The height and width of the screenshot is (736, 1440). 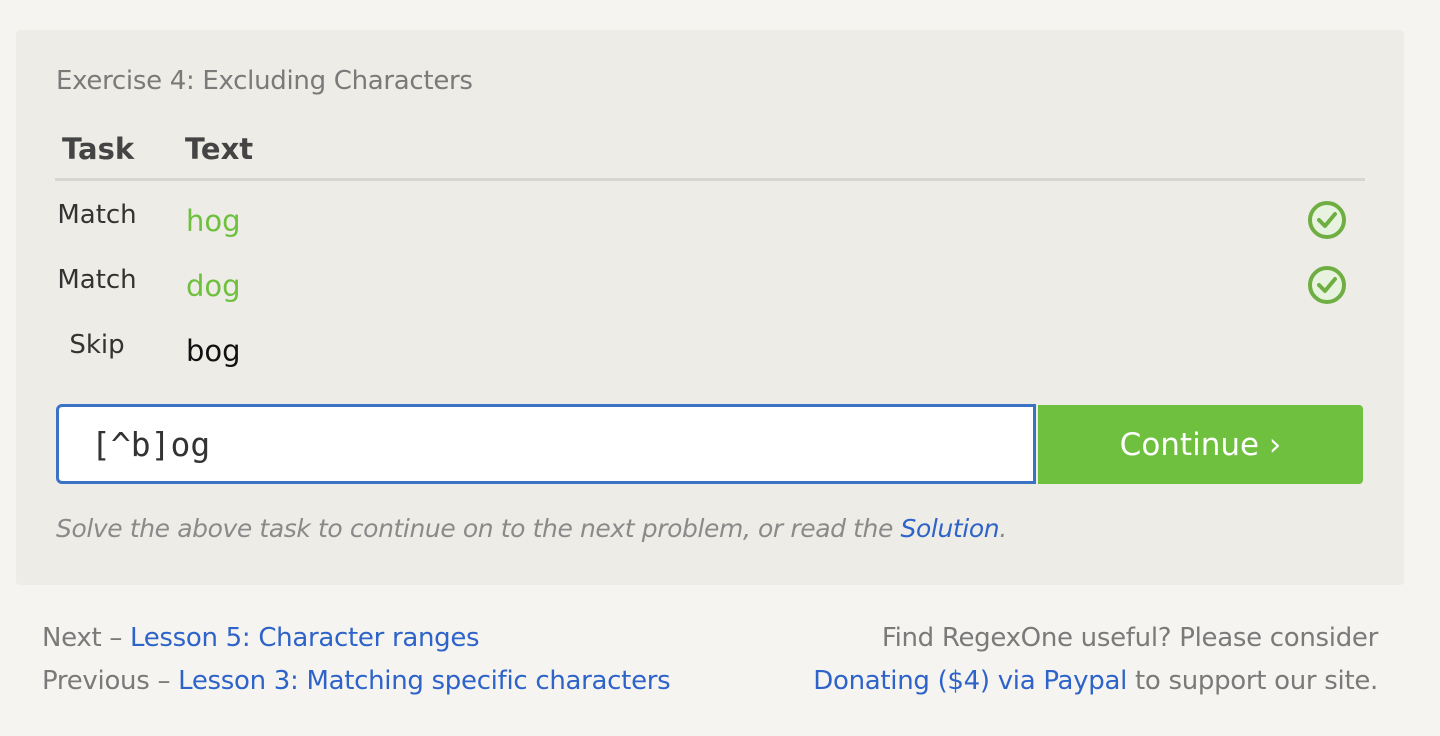 What do you see at coordinates (710, 290) in the screenshot?
I see `task-row: Match dog` at bounding box center [710, 290].